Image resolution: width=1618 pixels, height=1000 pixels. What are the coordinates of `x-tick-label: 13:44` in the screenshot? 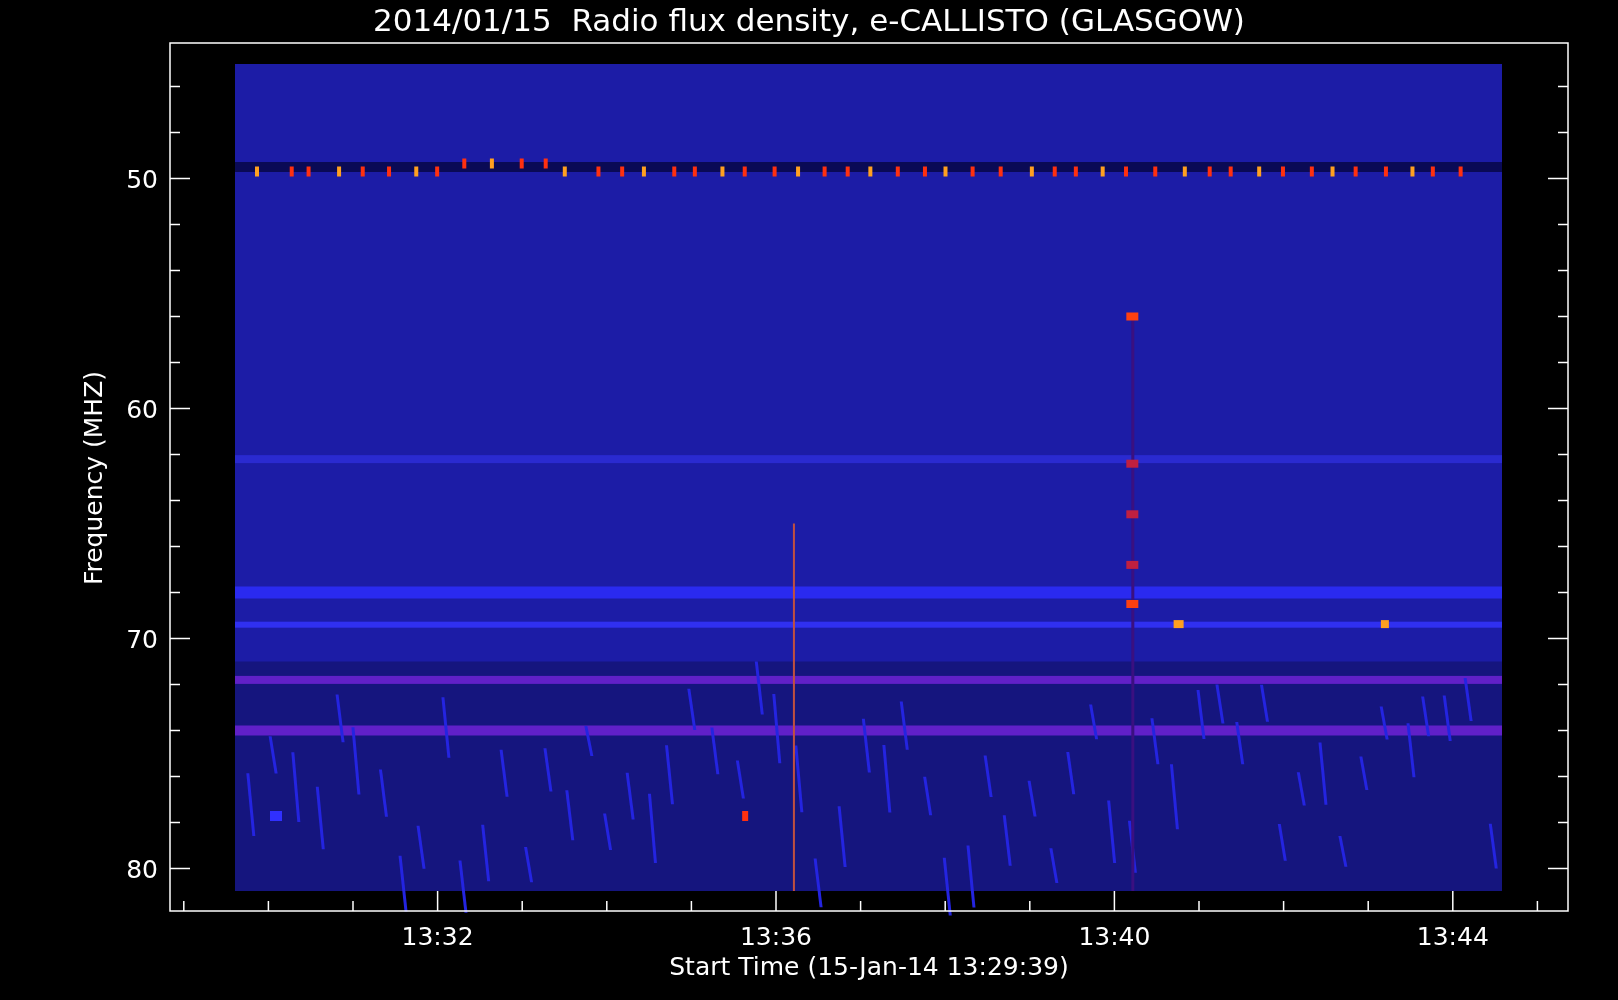 It's located at (1452, 936).